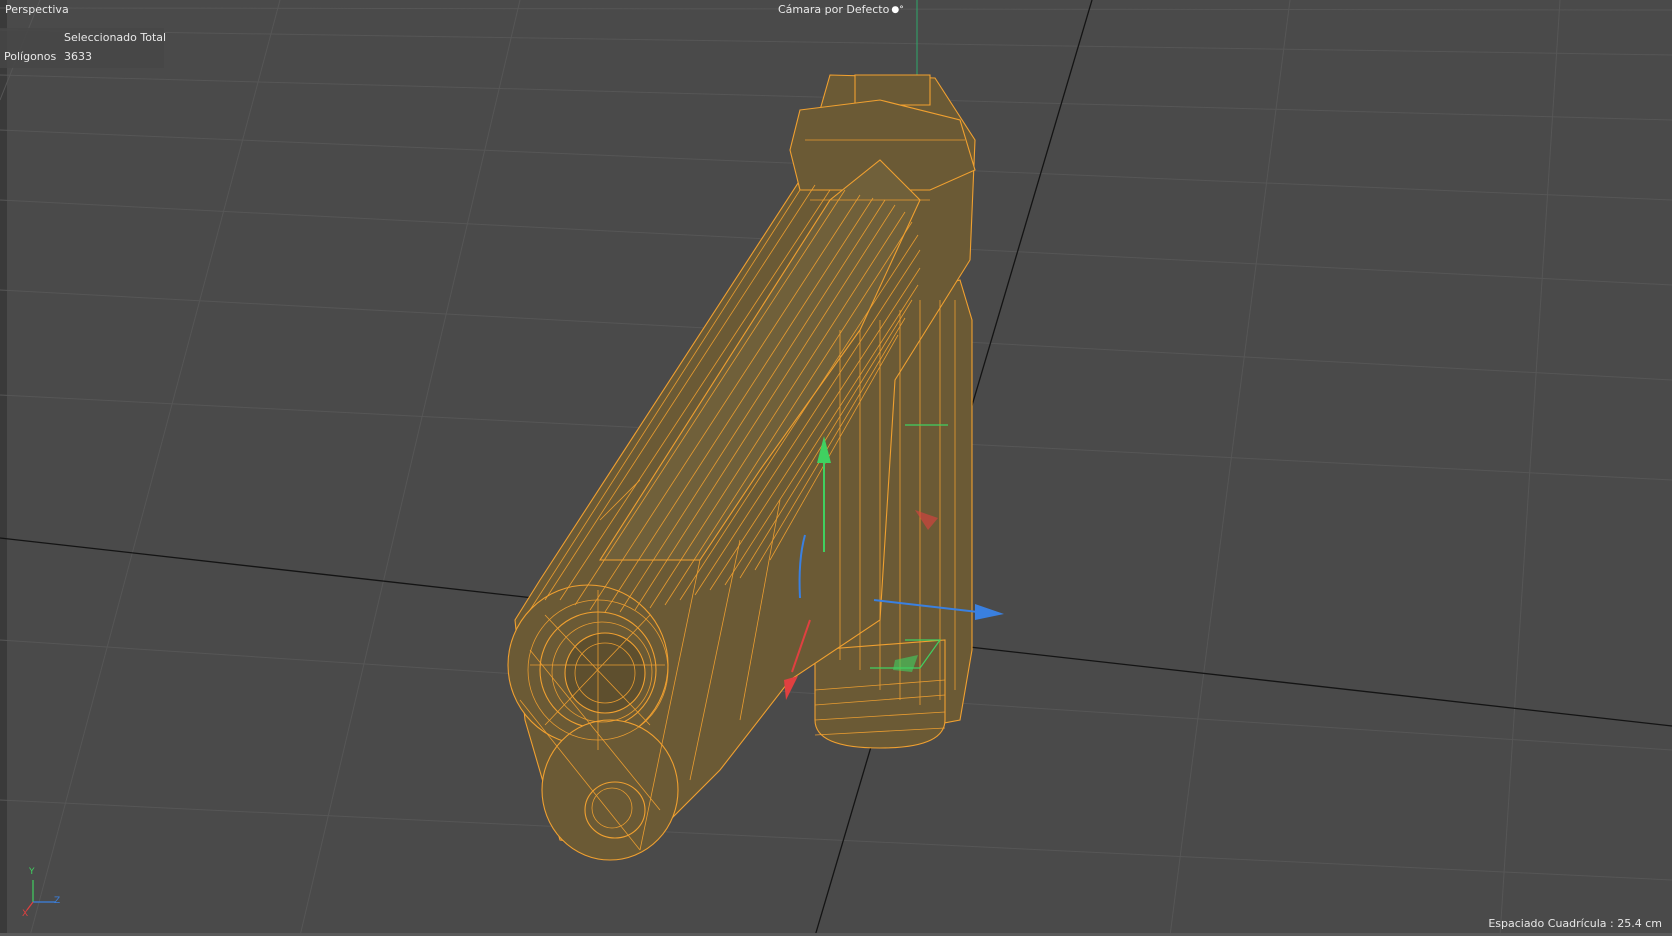 The height and width of the screenshot is (936, 1672). Describe the element at coordinates (989, 612) in the screenshot. I see `gizmo-z-arrow` at that location.